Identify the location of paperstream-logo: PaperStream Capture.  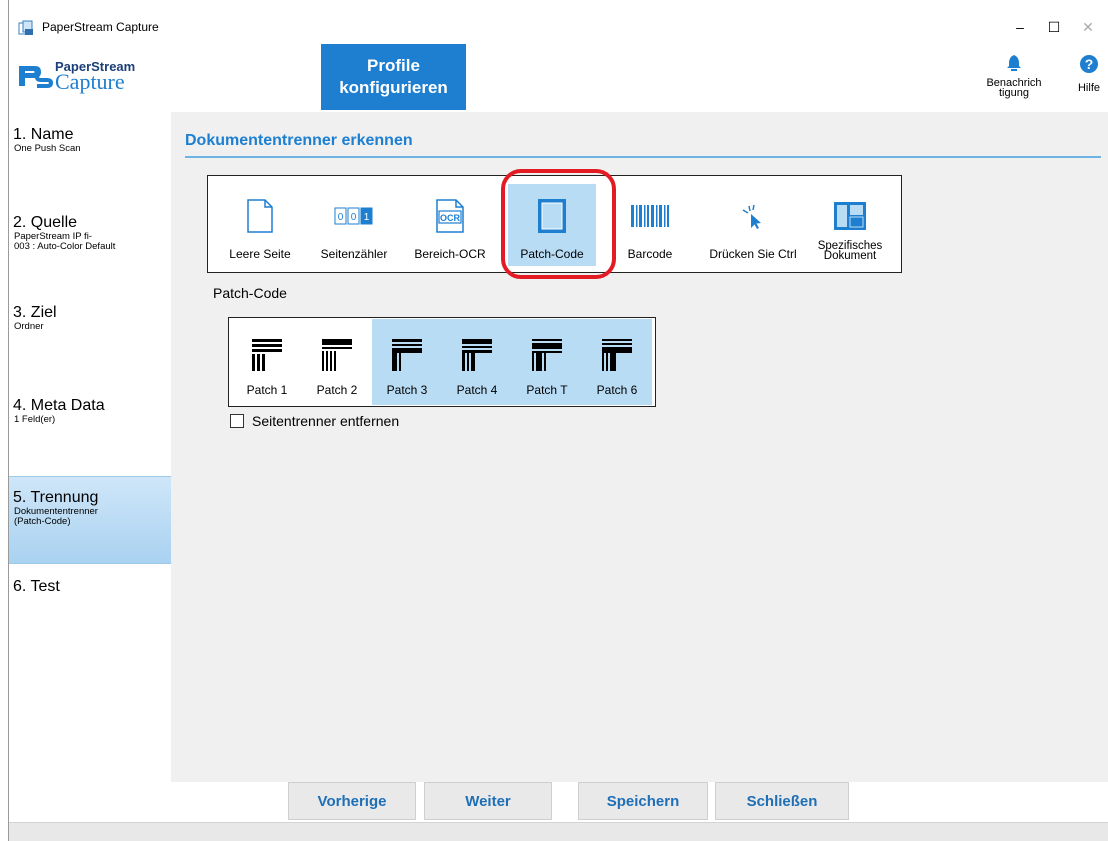
(97, 76).